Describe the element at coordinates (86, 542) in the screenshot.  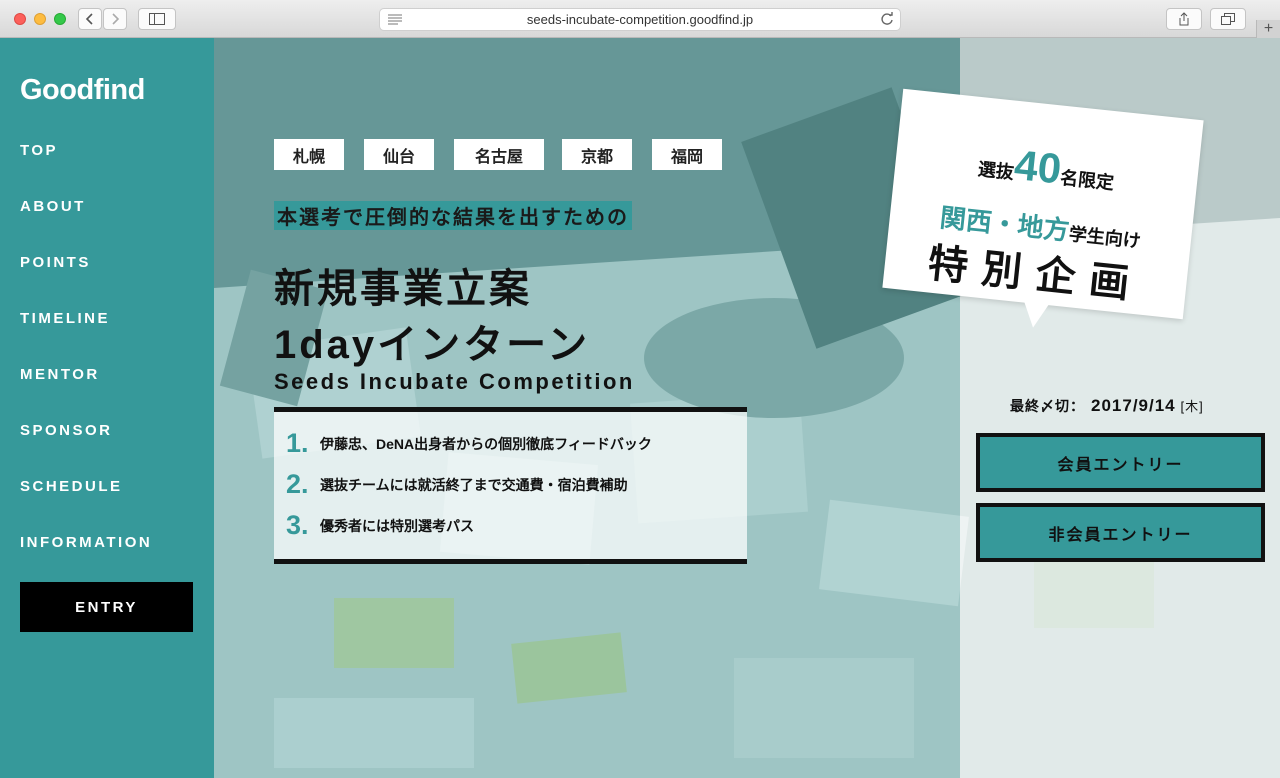
I see `sidebar-item-information: INFORMATION` at that location.